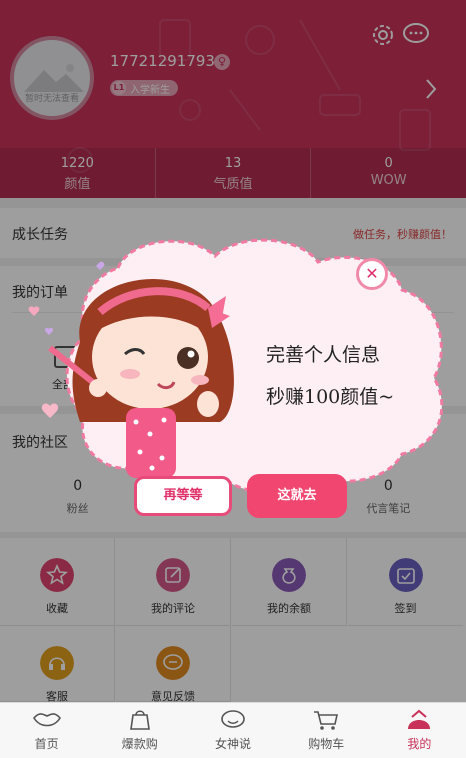  I want to click on wait-button: 再等等, so click(183, 496).